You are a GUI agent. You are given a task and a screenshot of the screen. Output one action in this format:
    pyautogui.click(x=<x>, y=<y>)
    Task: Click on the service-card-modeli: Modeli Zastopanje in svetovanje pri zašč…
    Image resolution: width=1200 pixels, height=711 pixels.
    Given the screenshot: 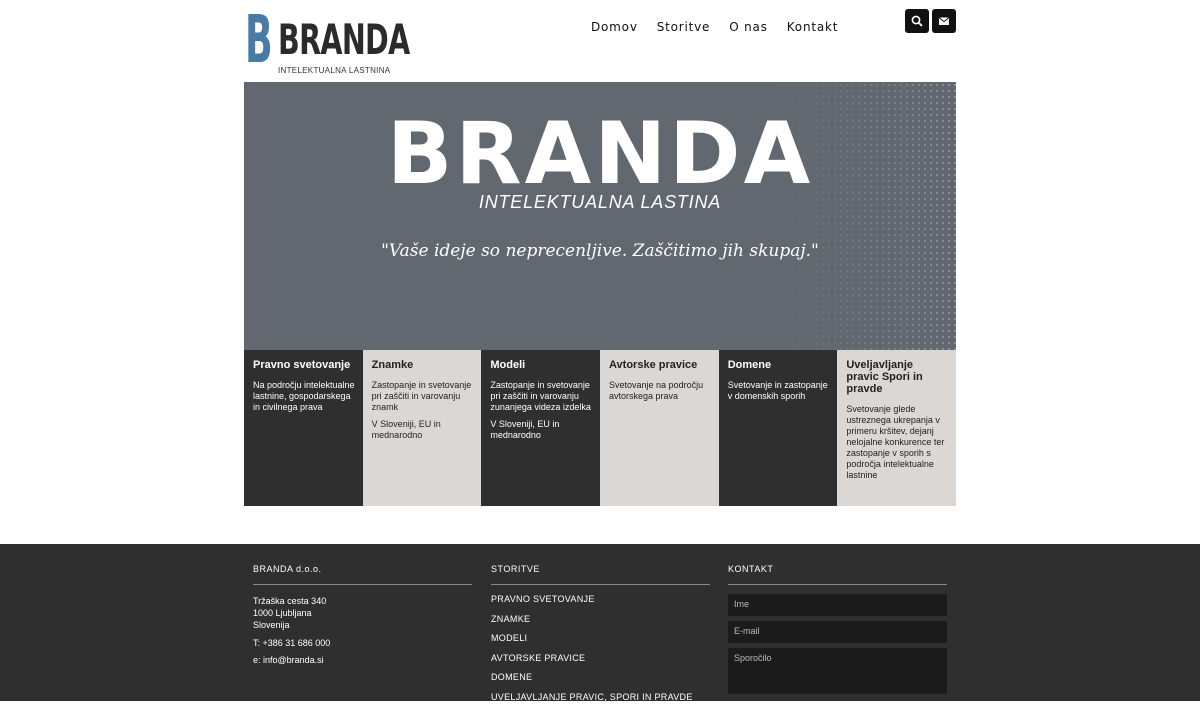 What is the action you would take?
    pyautogui.click(x=540, y=428)
    